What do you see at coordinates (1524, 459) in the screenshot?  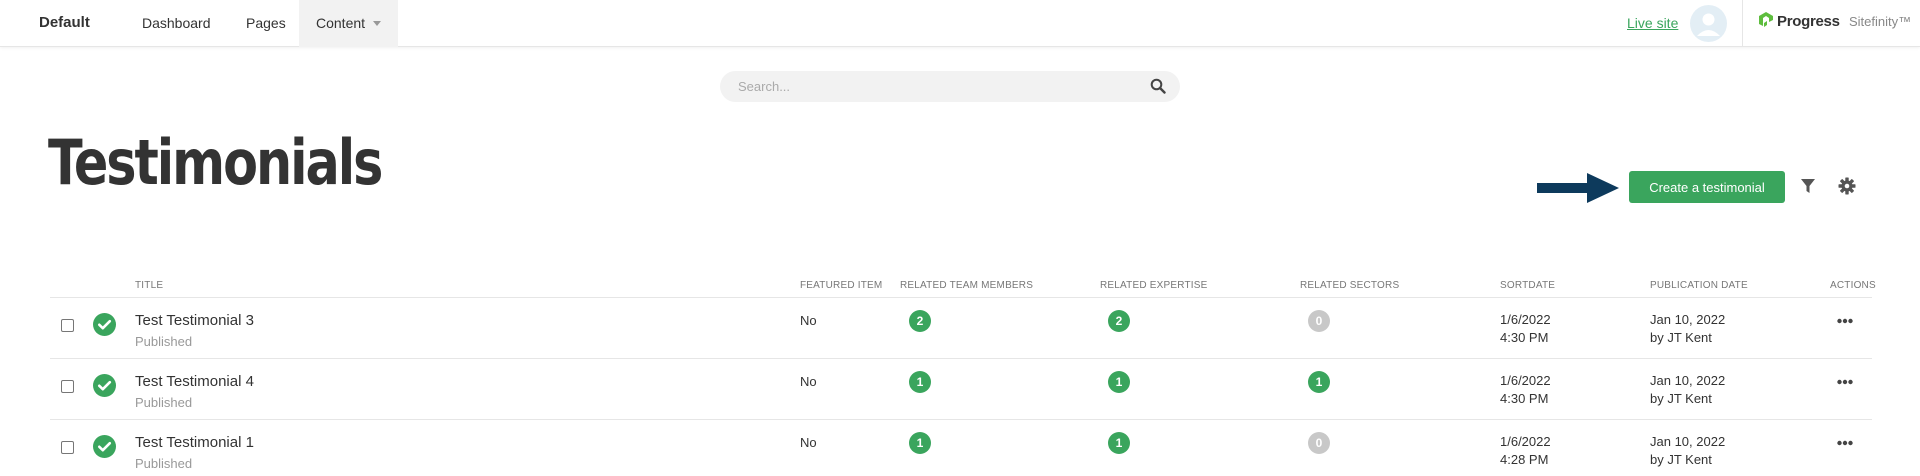 I see `sort-time: 4:28 PM` at bounding box center [1524, 459].